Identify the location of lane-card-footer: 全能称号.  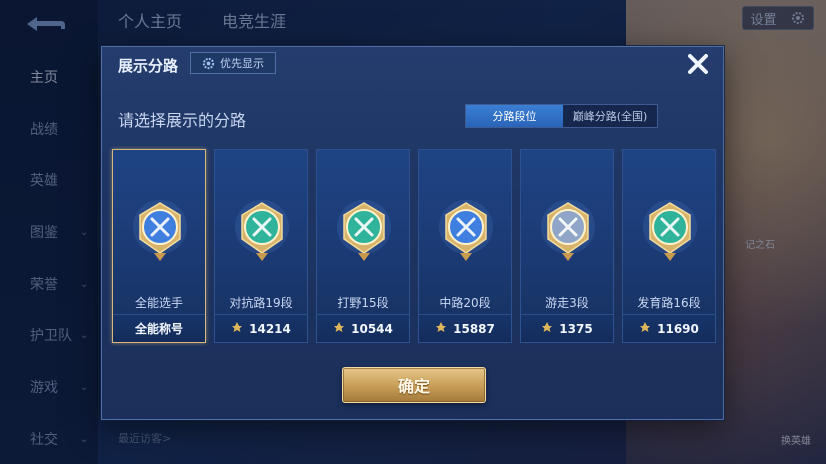
(159, 328).